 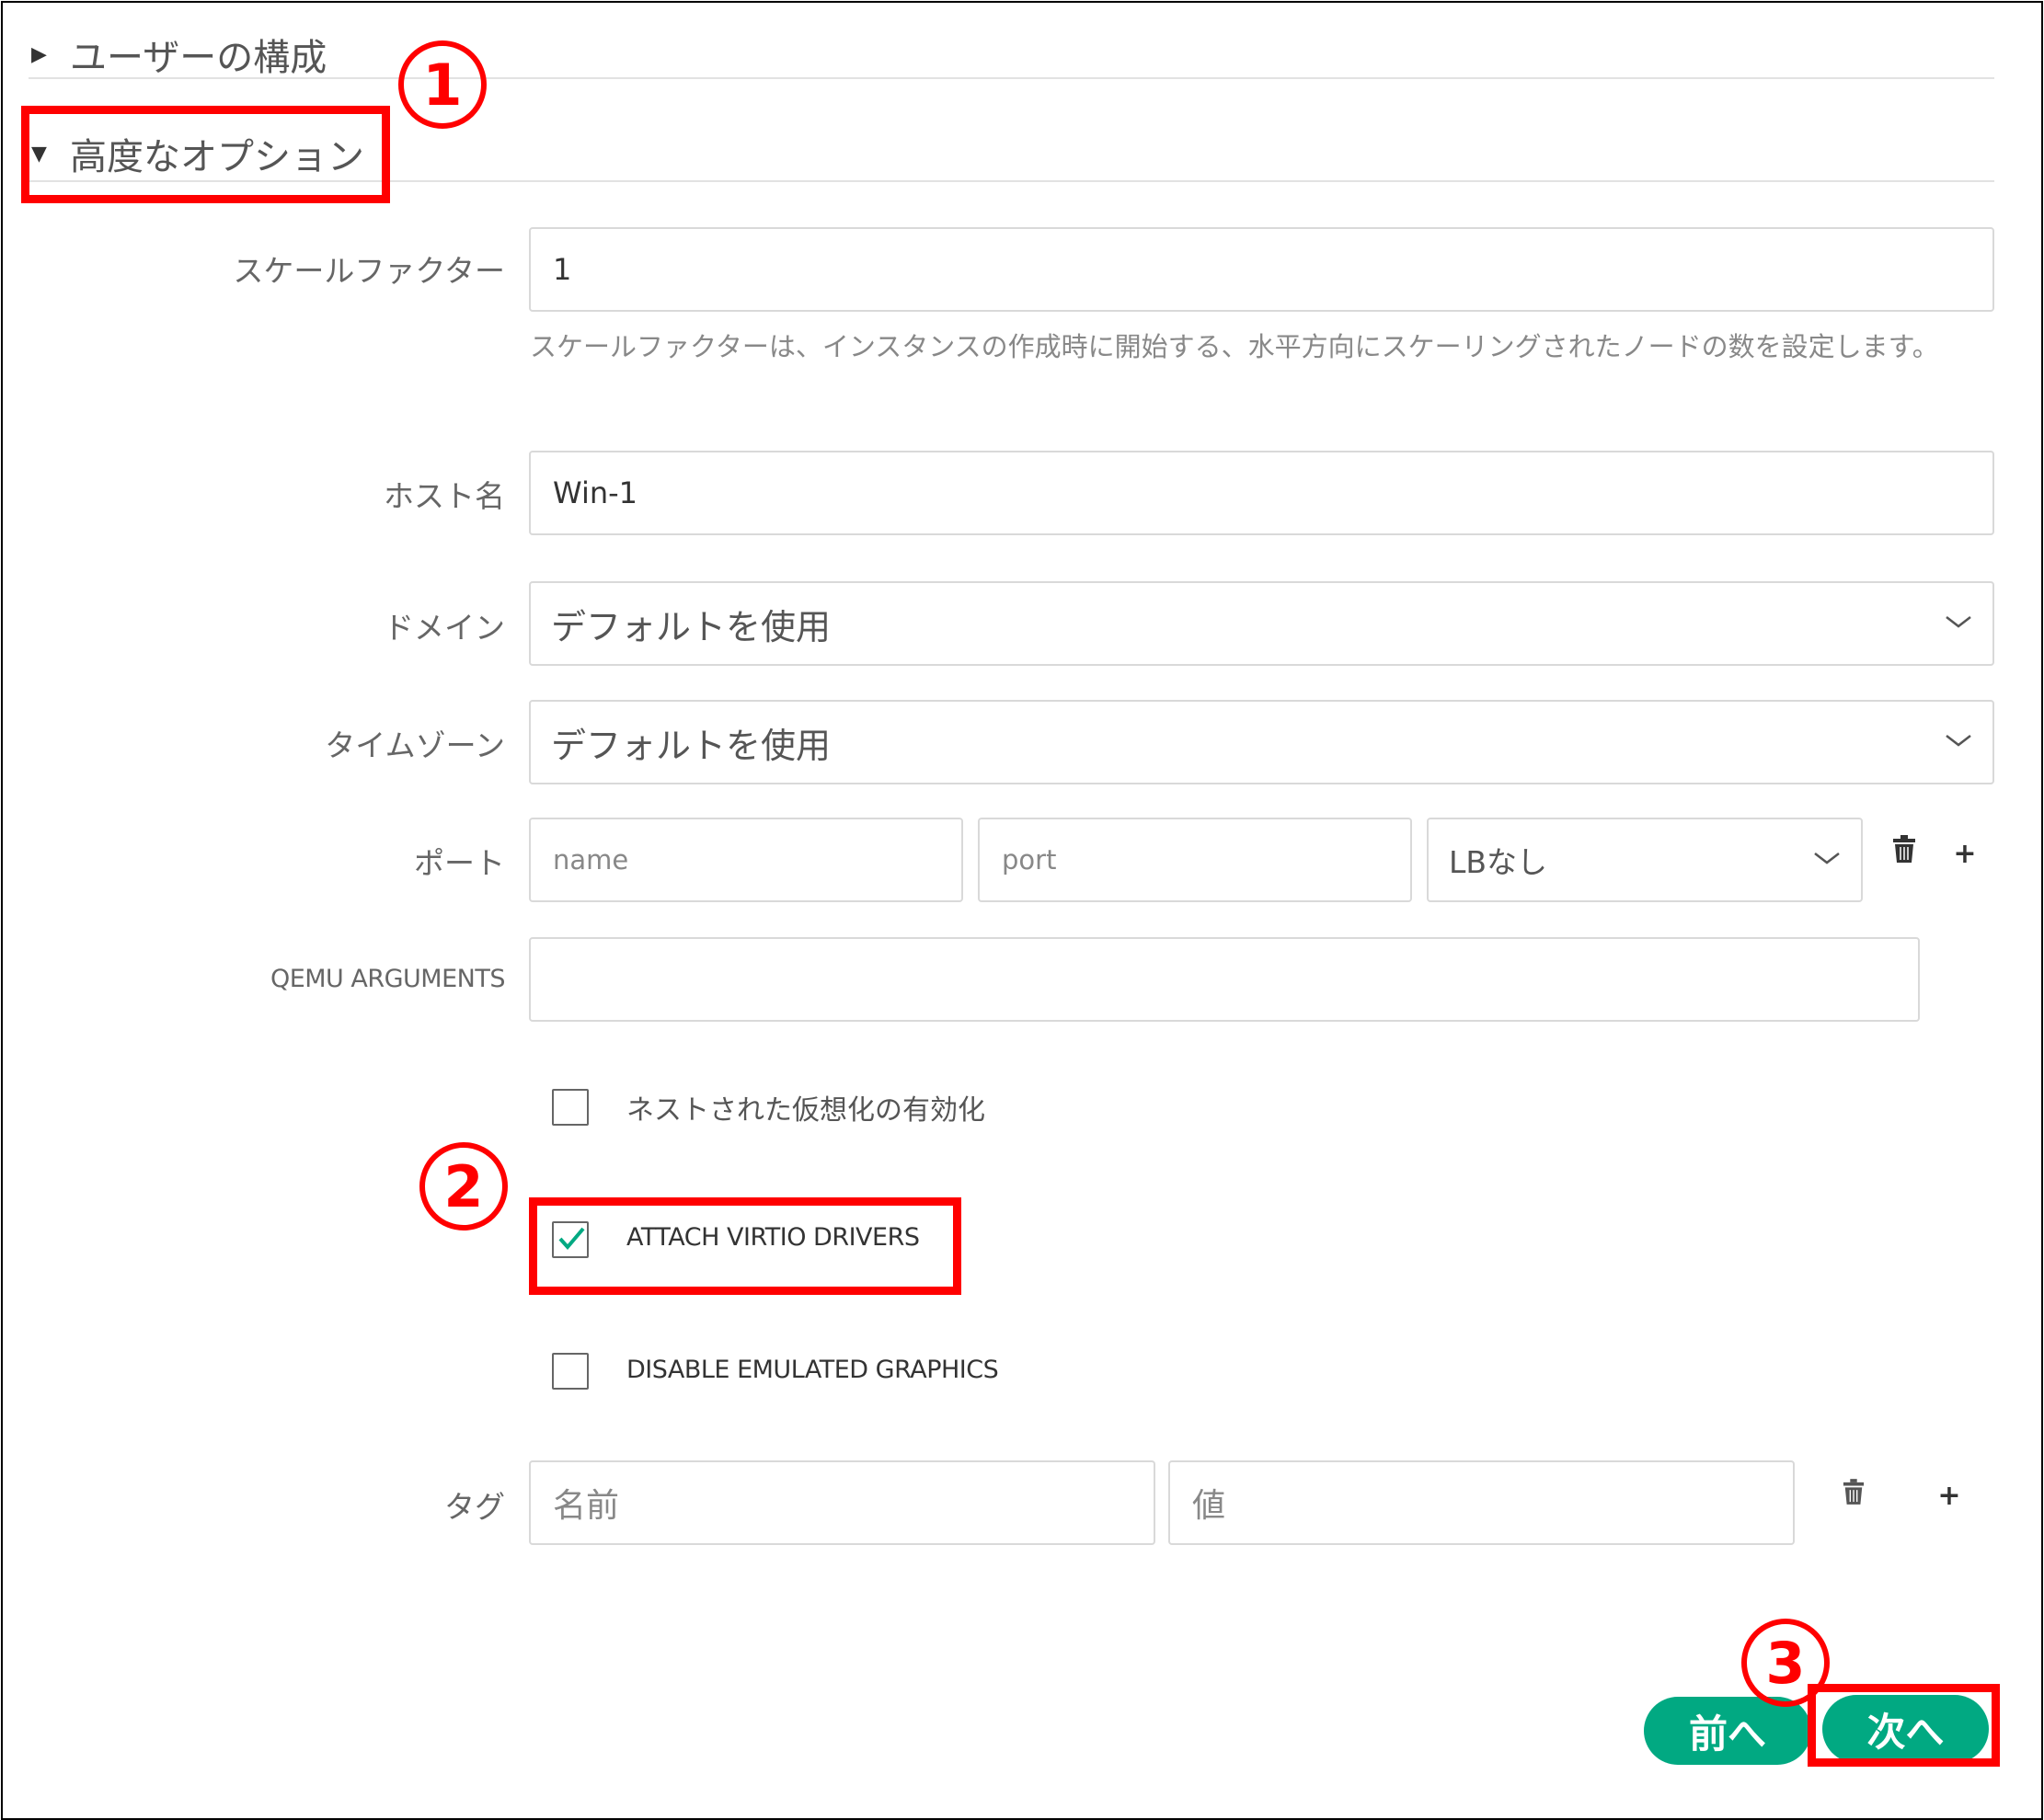 I want to click on nested-virtualization-checkbox, so click(x=570, y=1107).